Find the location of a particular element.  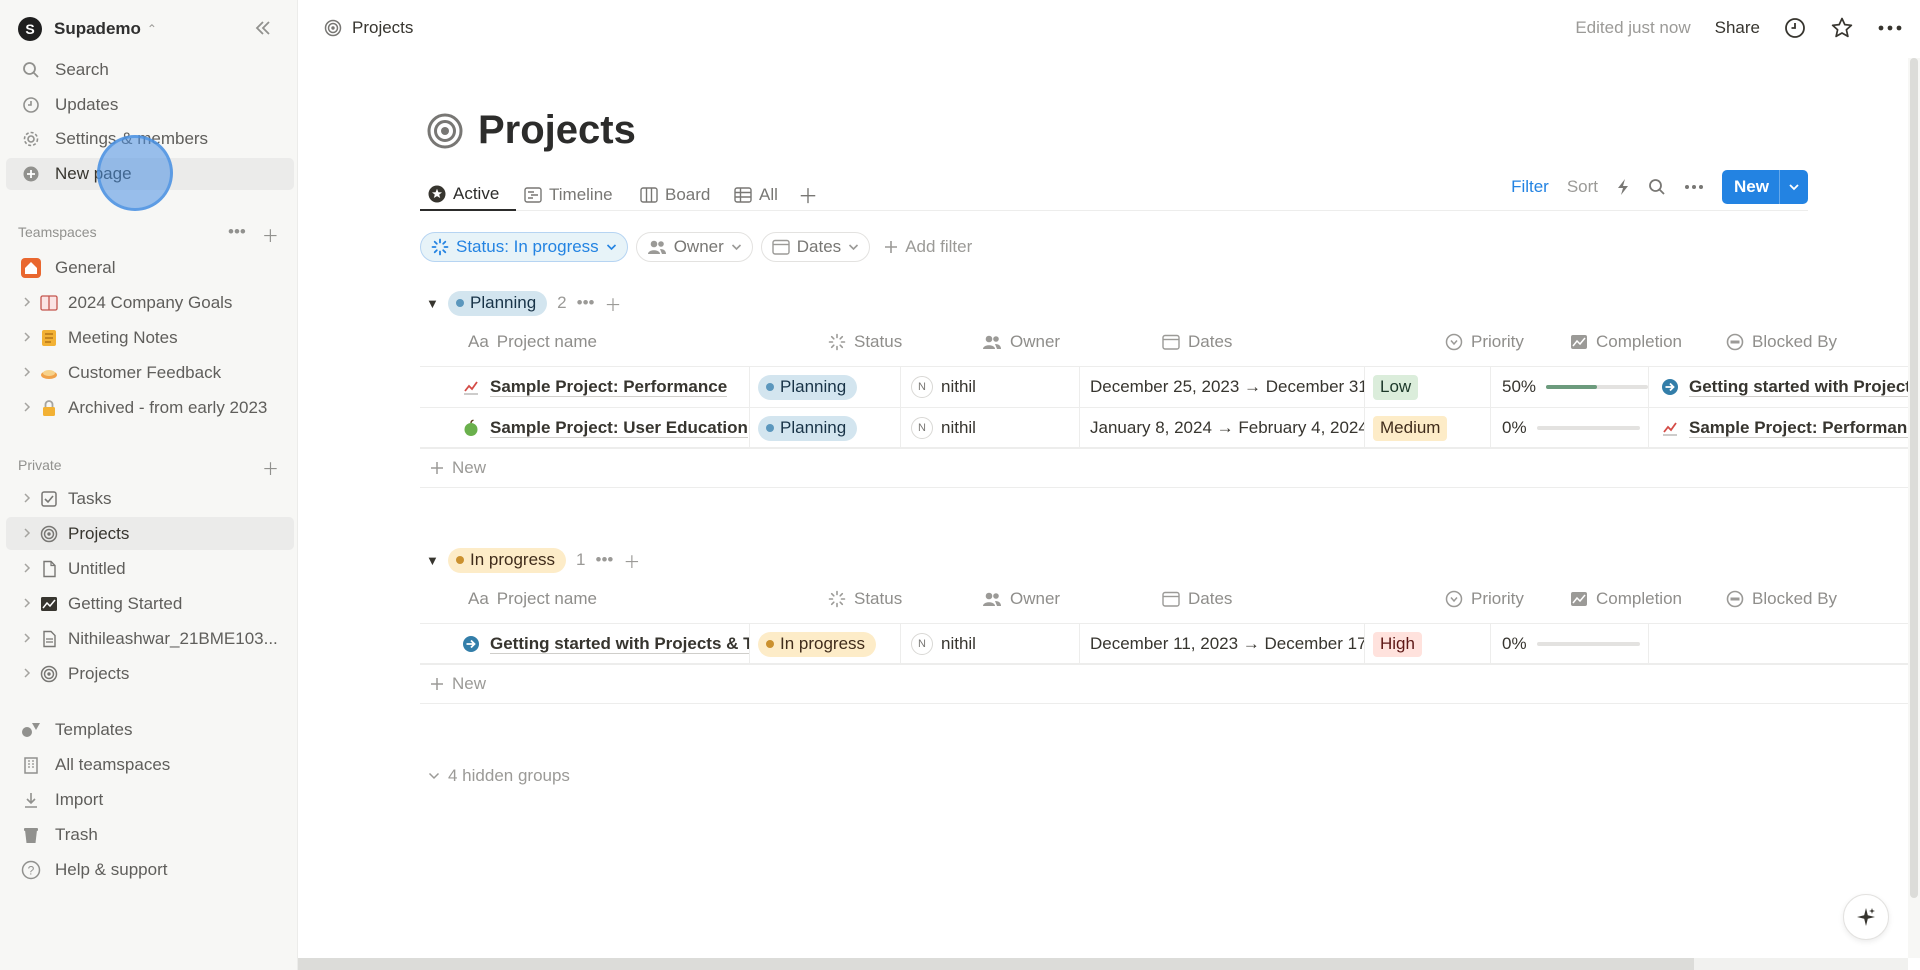

priority-cell: Low is located at coordinates (1428, 387).